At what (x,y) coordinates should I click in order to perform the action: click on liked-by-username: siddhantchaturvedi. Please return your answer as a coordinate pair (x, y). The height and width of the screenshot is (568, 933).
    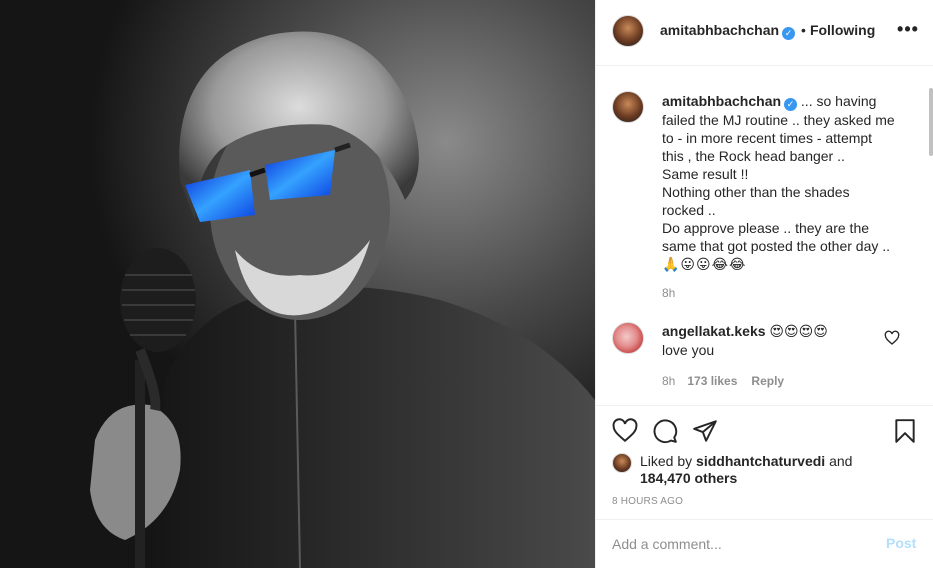
    Looking at the image, I should click on (760, 461).